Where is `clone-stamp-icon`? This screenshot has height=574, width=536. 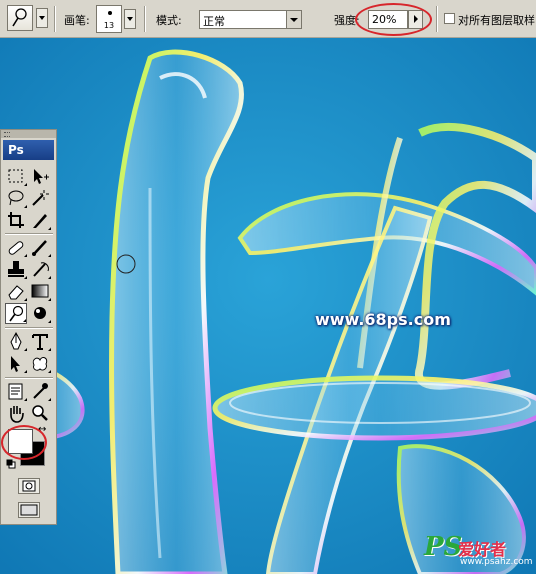
clone-stamp-icon is located at coordinates (16, 269).